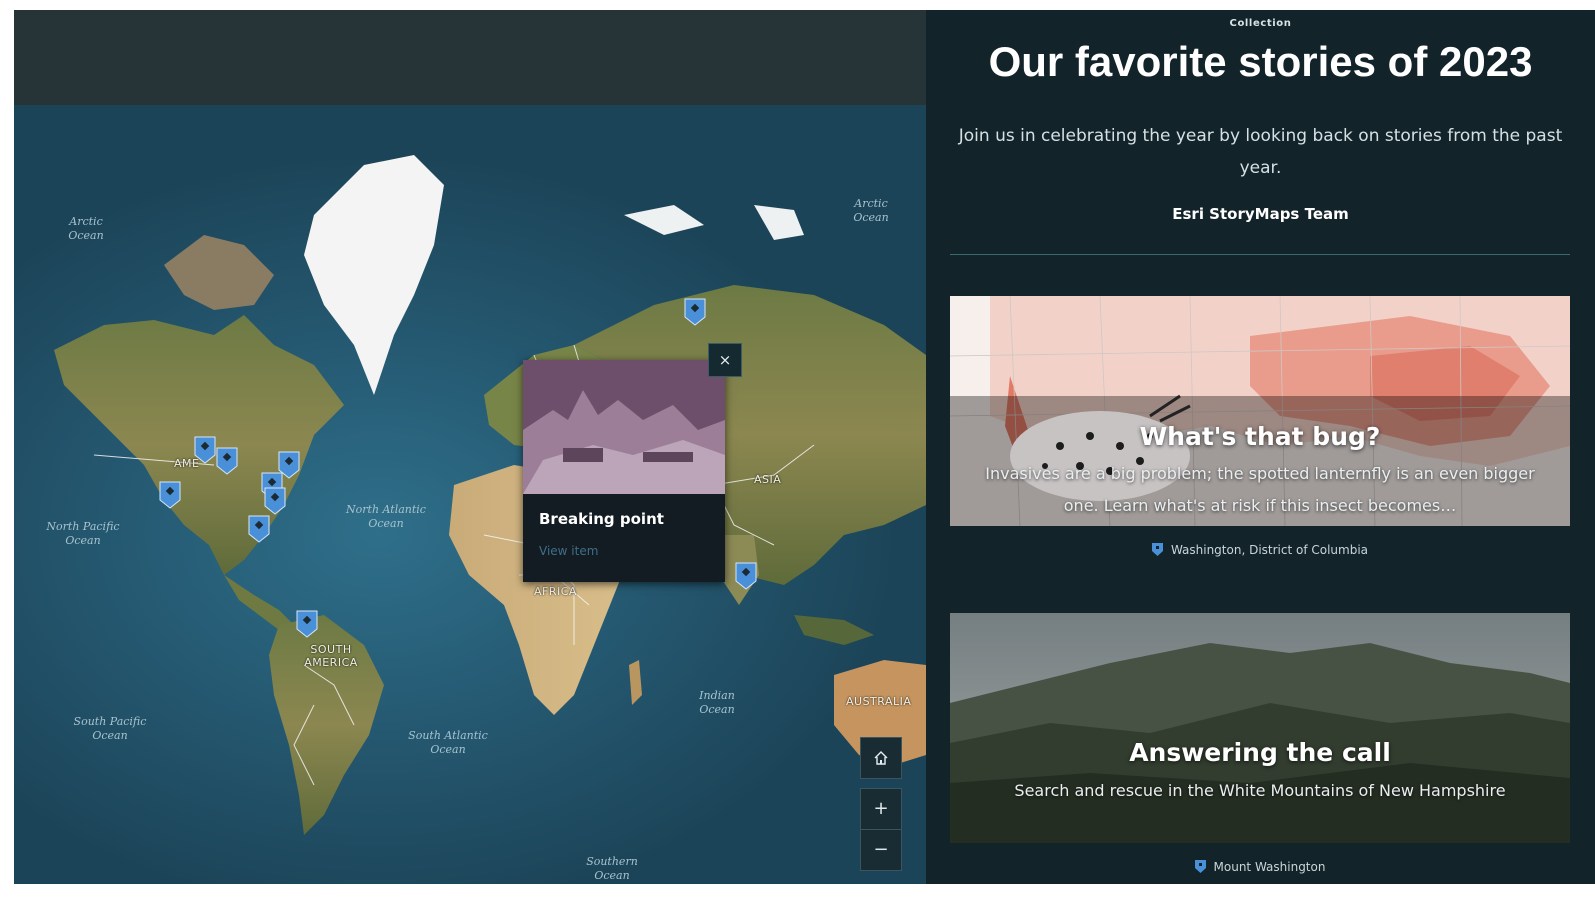 The height and width of the screenshot is (898, 1595). What do you see at coordinates (1269, 550) in the screenshot?
I see `card-location-label: Washington, District of Columbia` at bounding box center [1269, 550].